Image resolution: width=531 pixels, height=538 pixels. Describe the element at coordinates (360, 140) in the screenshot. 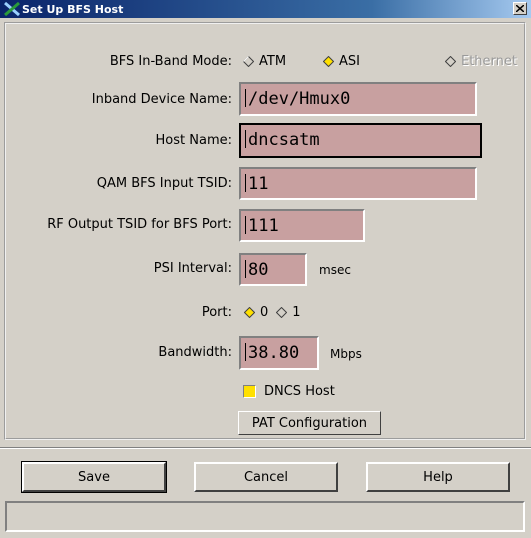

I see `host-name-field: dncsatm` at that location.